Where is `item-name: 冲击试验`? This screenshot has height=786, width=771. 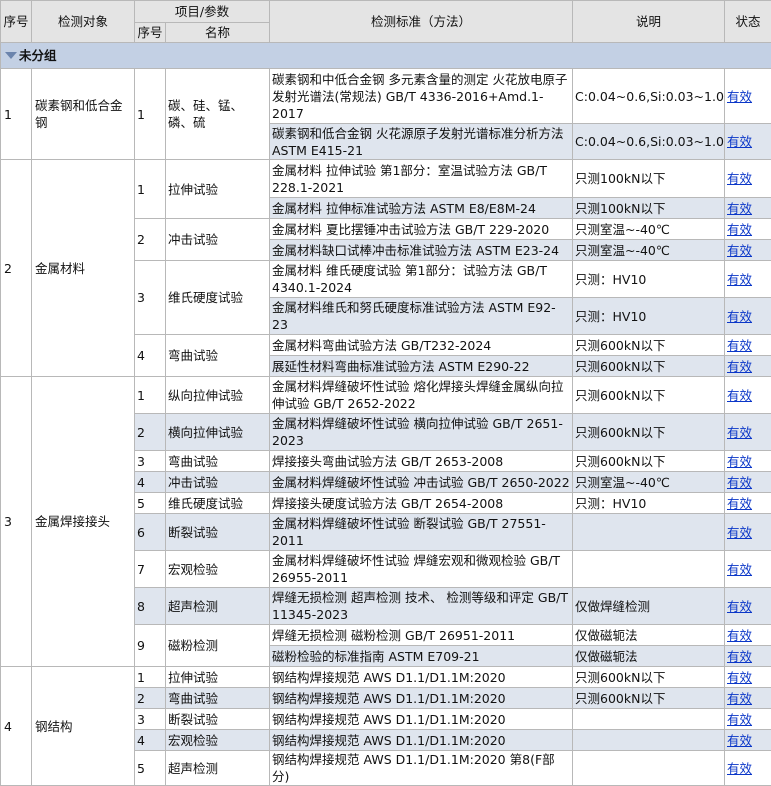
item-name: 冲击试验 is located at coordinates (218, 482).